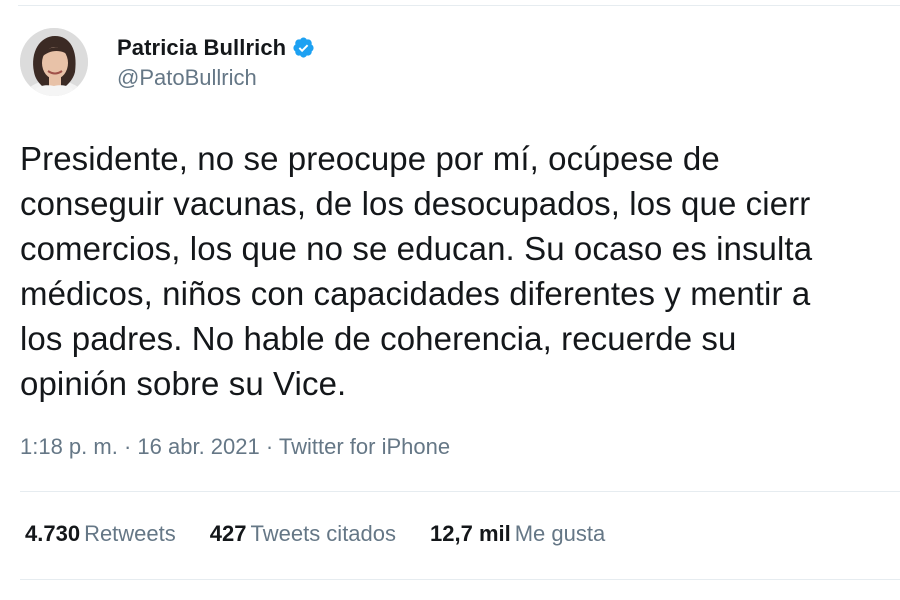  What do you see at coordinates (459, 5) in the screenshot?
I see `top-divider` at bounding box center [459, 5].